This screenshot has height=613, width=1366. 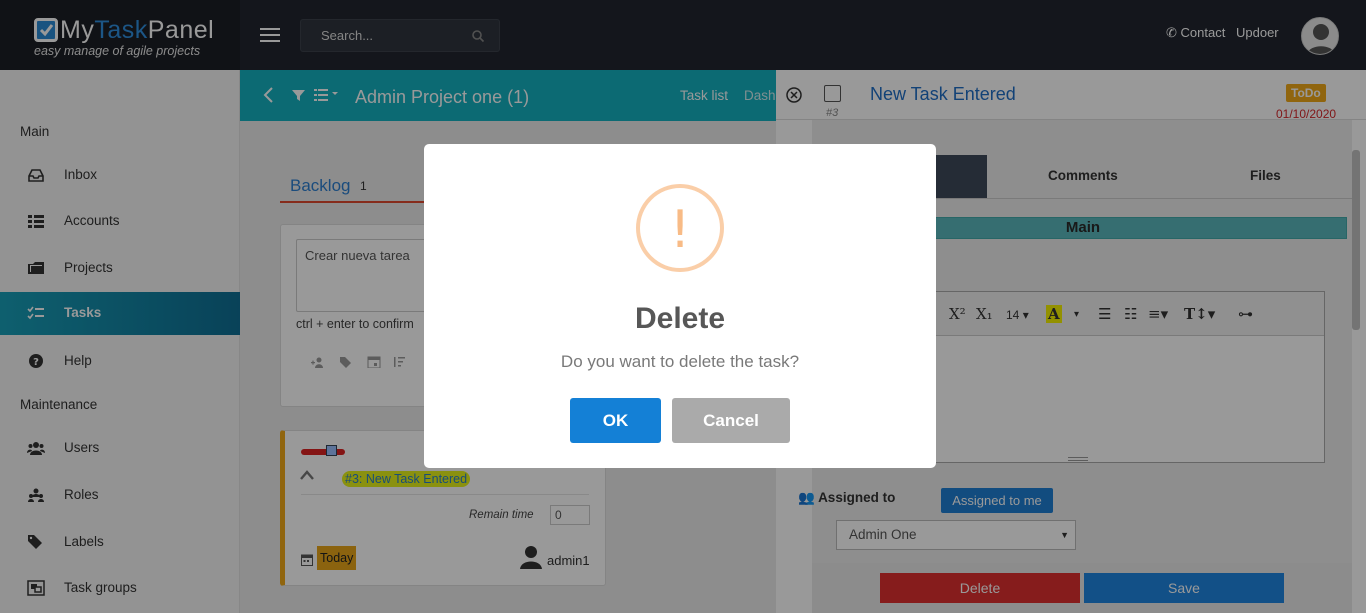 I want to click on dialog-message: Do you want to delete the task?, so click(x=680, y=361).